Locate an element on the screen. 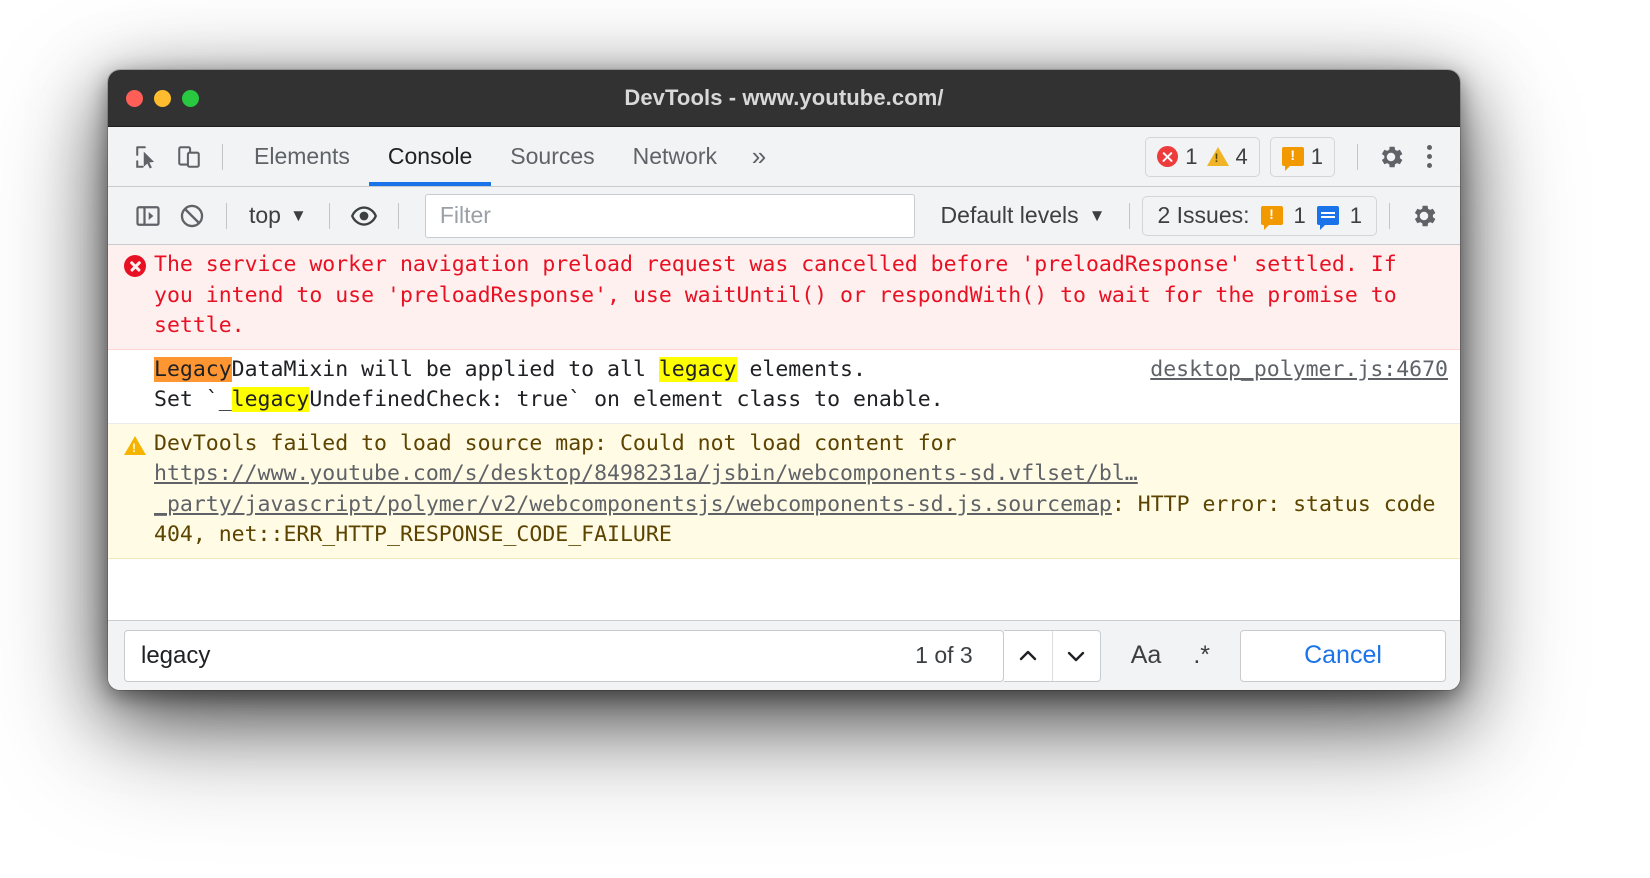 The image size is (1650, 878). issues-summary-label: 2 Issues: is located at coordinates (1203, 215).